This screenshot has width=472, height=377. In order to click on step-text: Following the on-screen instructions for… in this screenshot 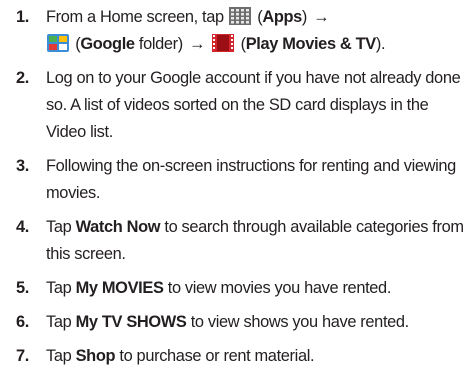, I will do `click(251, 179)`.